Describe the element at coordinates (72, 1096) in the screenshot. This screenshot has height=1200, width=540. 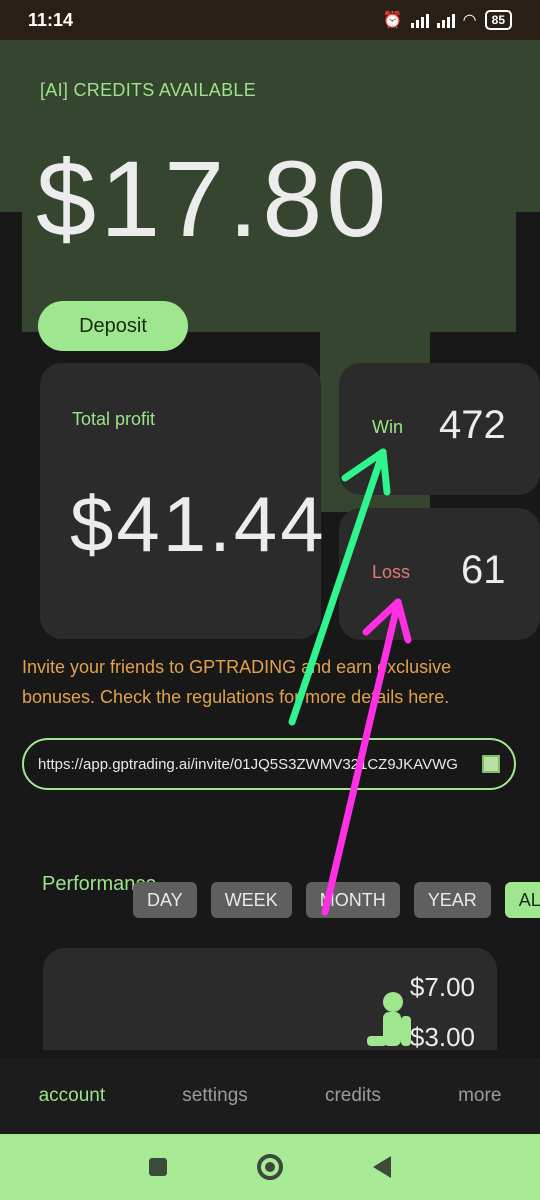
I see `nav-account: account` at that location.